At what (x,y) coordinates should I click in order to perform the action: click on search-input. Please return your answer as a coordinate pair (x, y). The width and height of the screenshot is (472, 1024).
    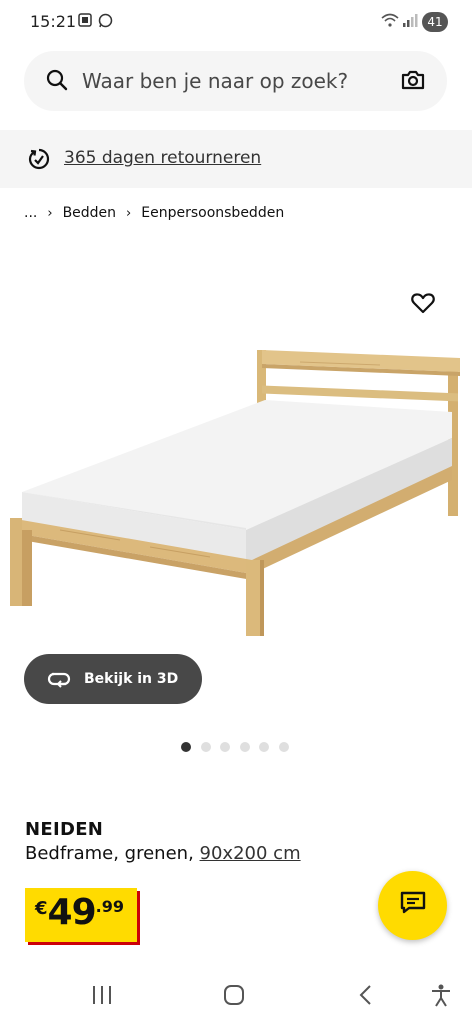
    Looking at the image, I should click on (232, 81).